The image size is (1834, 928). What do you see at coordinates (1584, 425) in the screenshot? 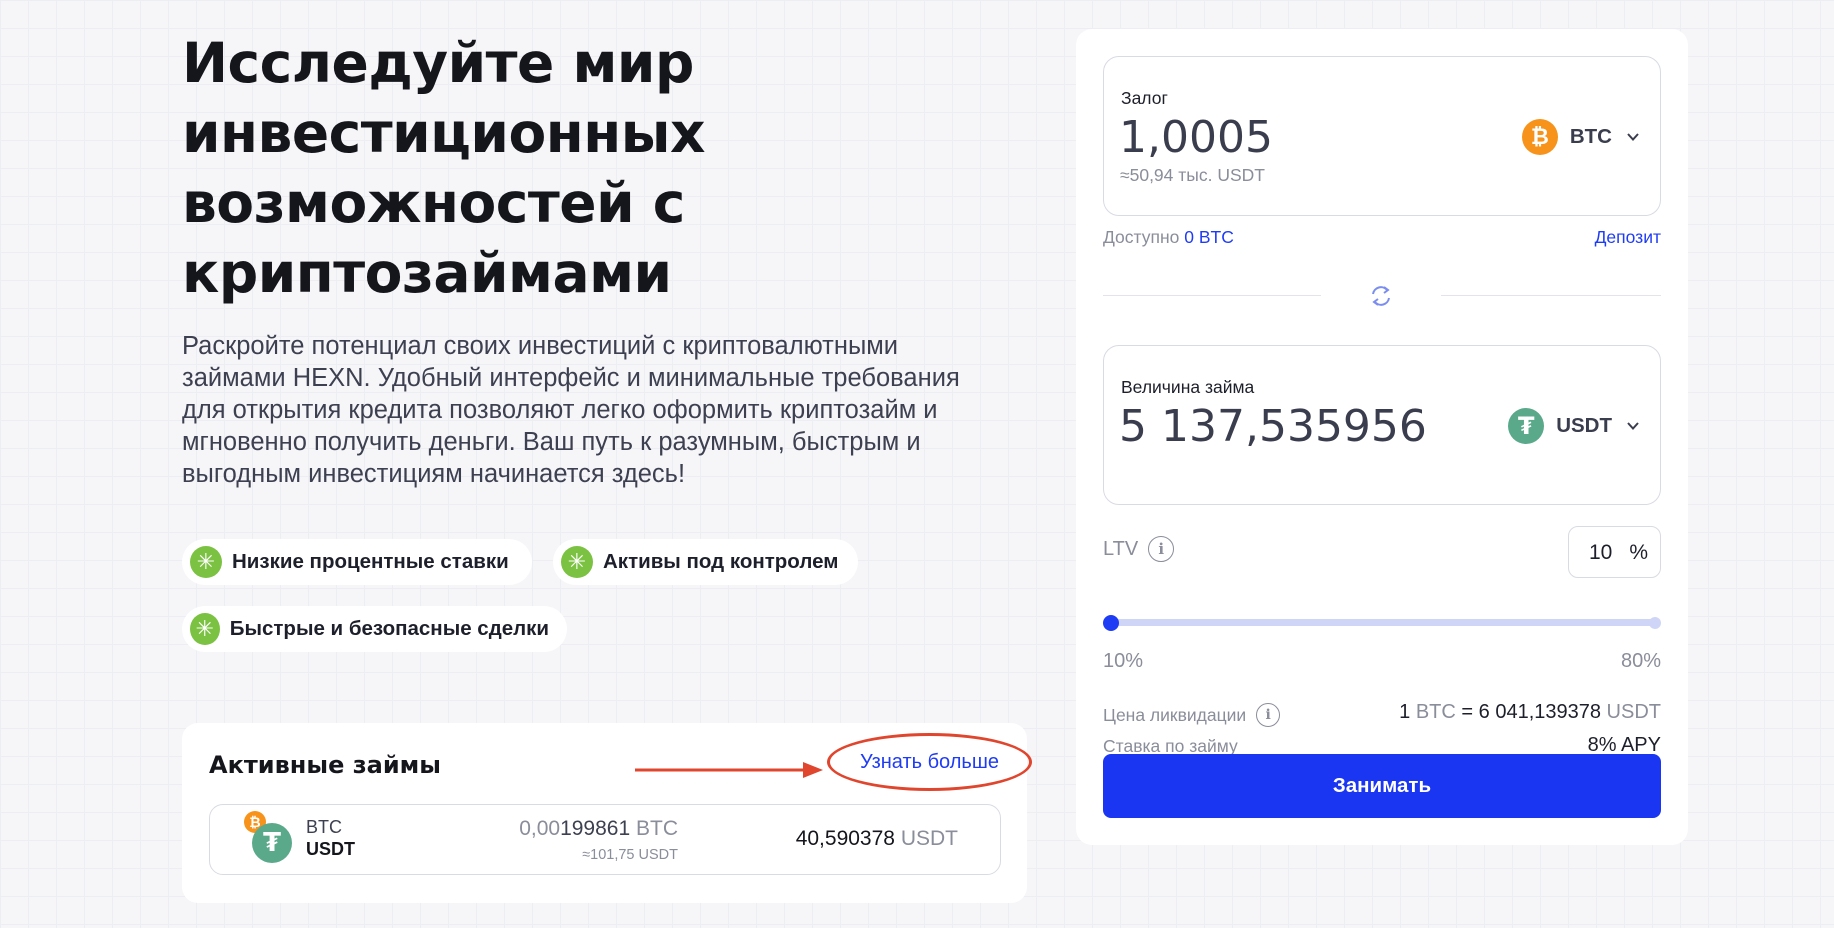
I see `loan-currency: USDT` at bounding box center [1584, 425].